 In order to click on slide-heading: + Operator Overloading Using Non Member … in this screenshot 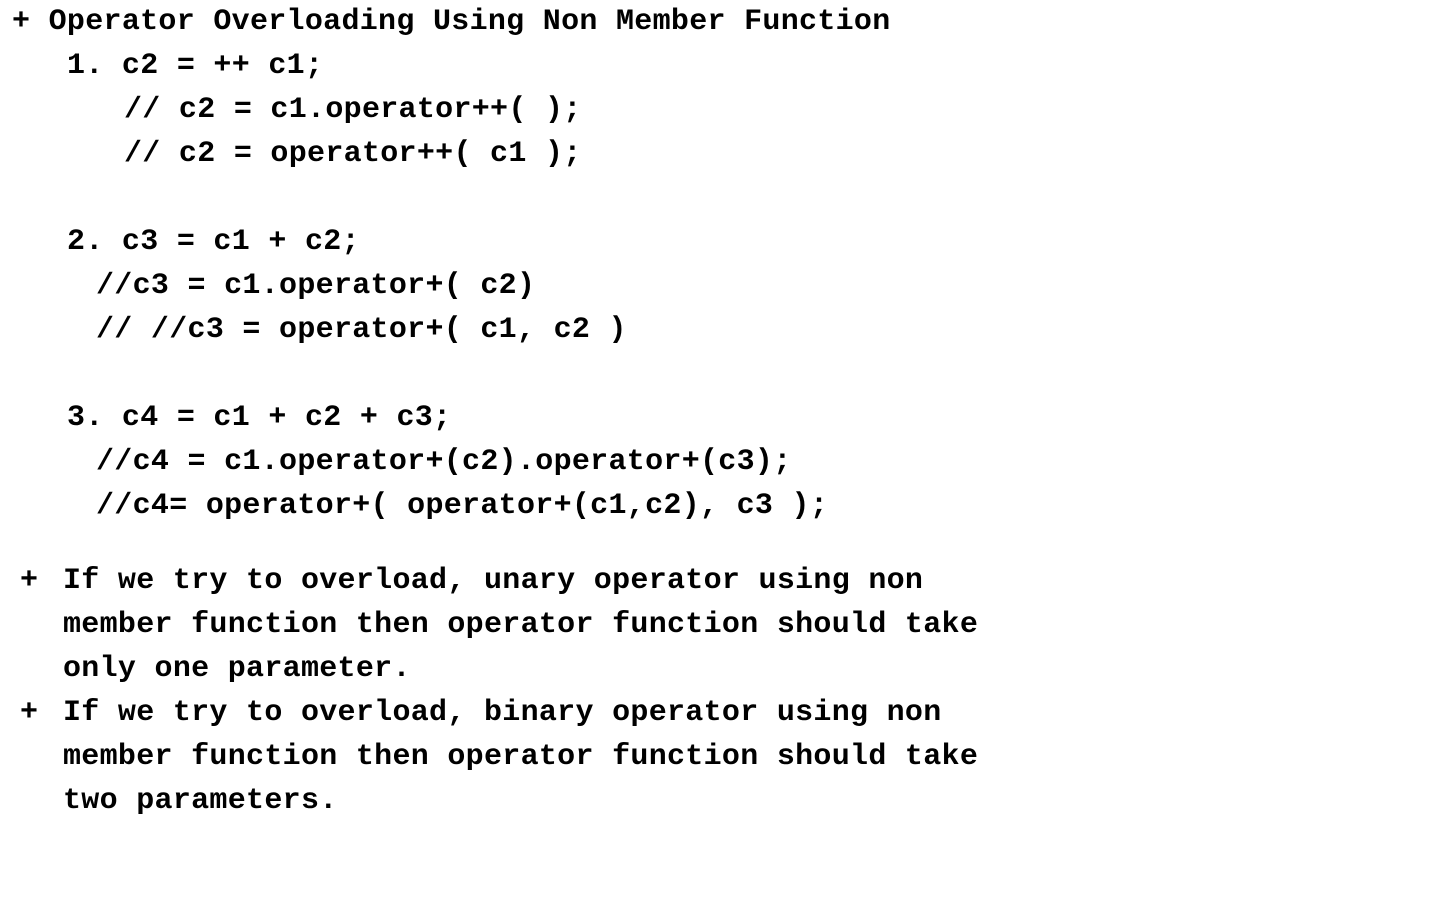, I will do `click(451, 22)`.